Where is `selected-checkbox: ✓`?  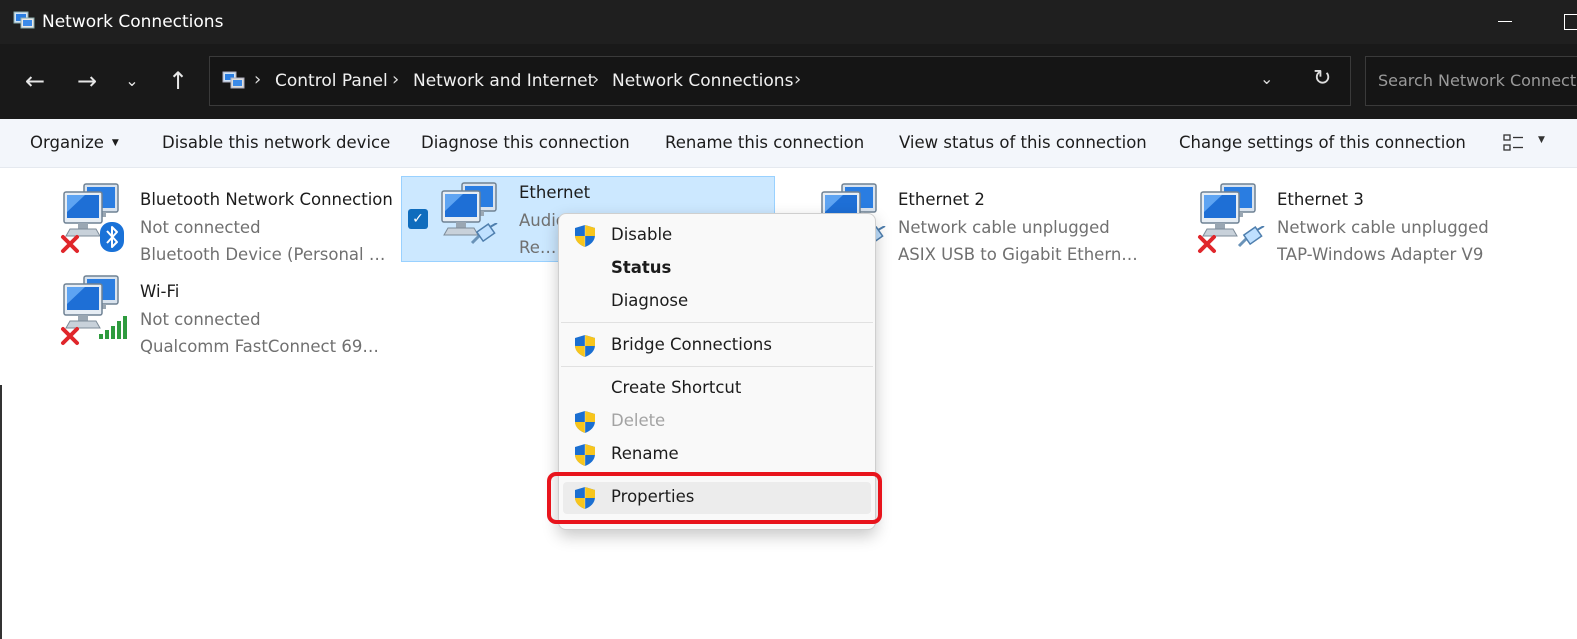 selected-checkbox: ✓ is located at coordinates (418, 219).